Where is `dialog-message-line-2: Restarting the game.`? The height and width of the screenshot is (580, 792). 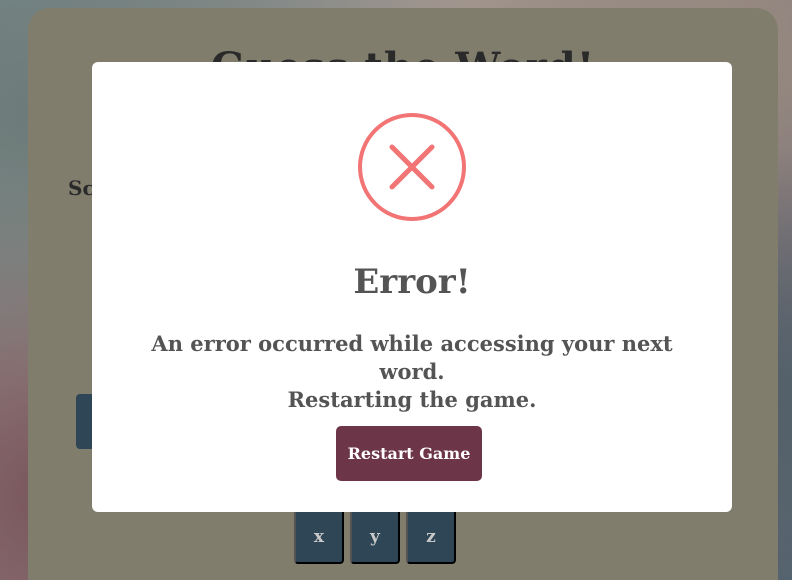 dialog-message-line-2: Restarting the game. is located at coordinates (412, 399).